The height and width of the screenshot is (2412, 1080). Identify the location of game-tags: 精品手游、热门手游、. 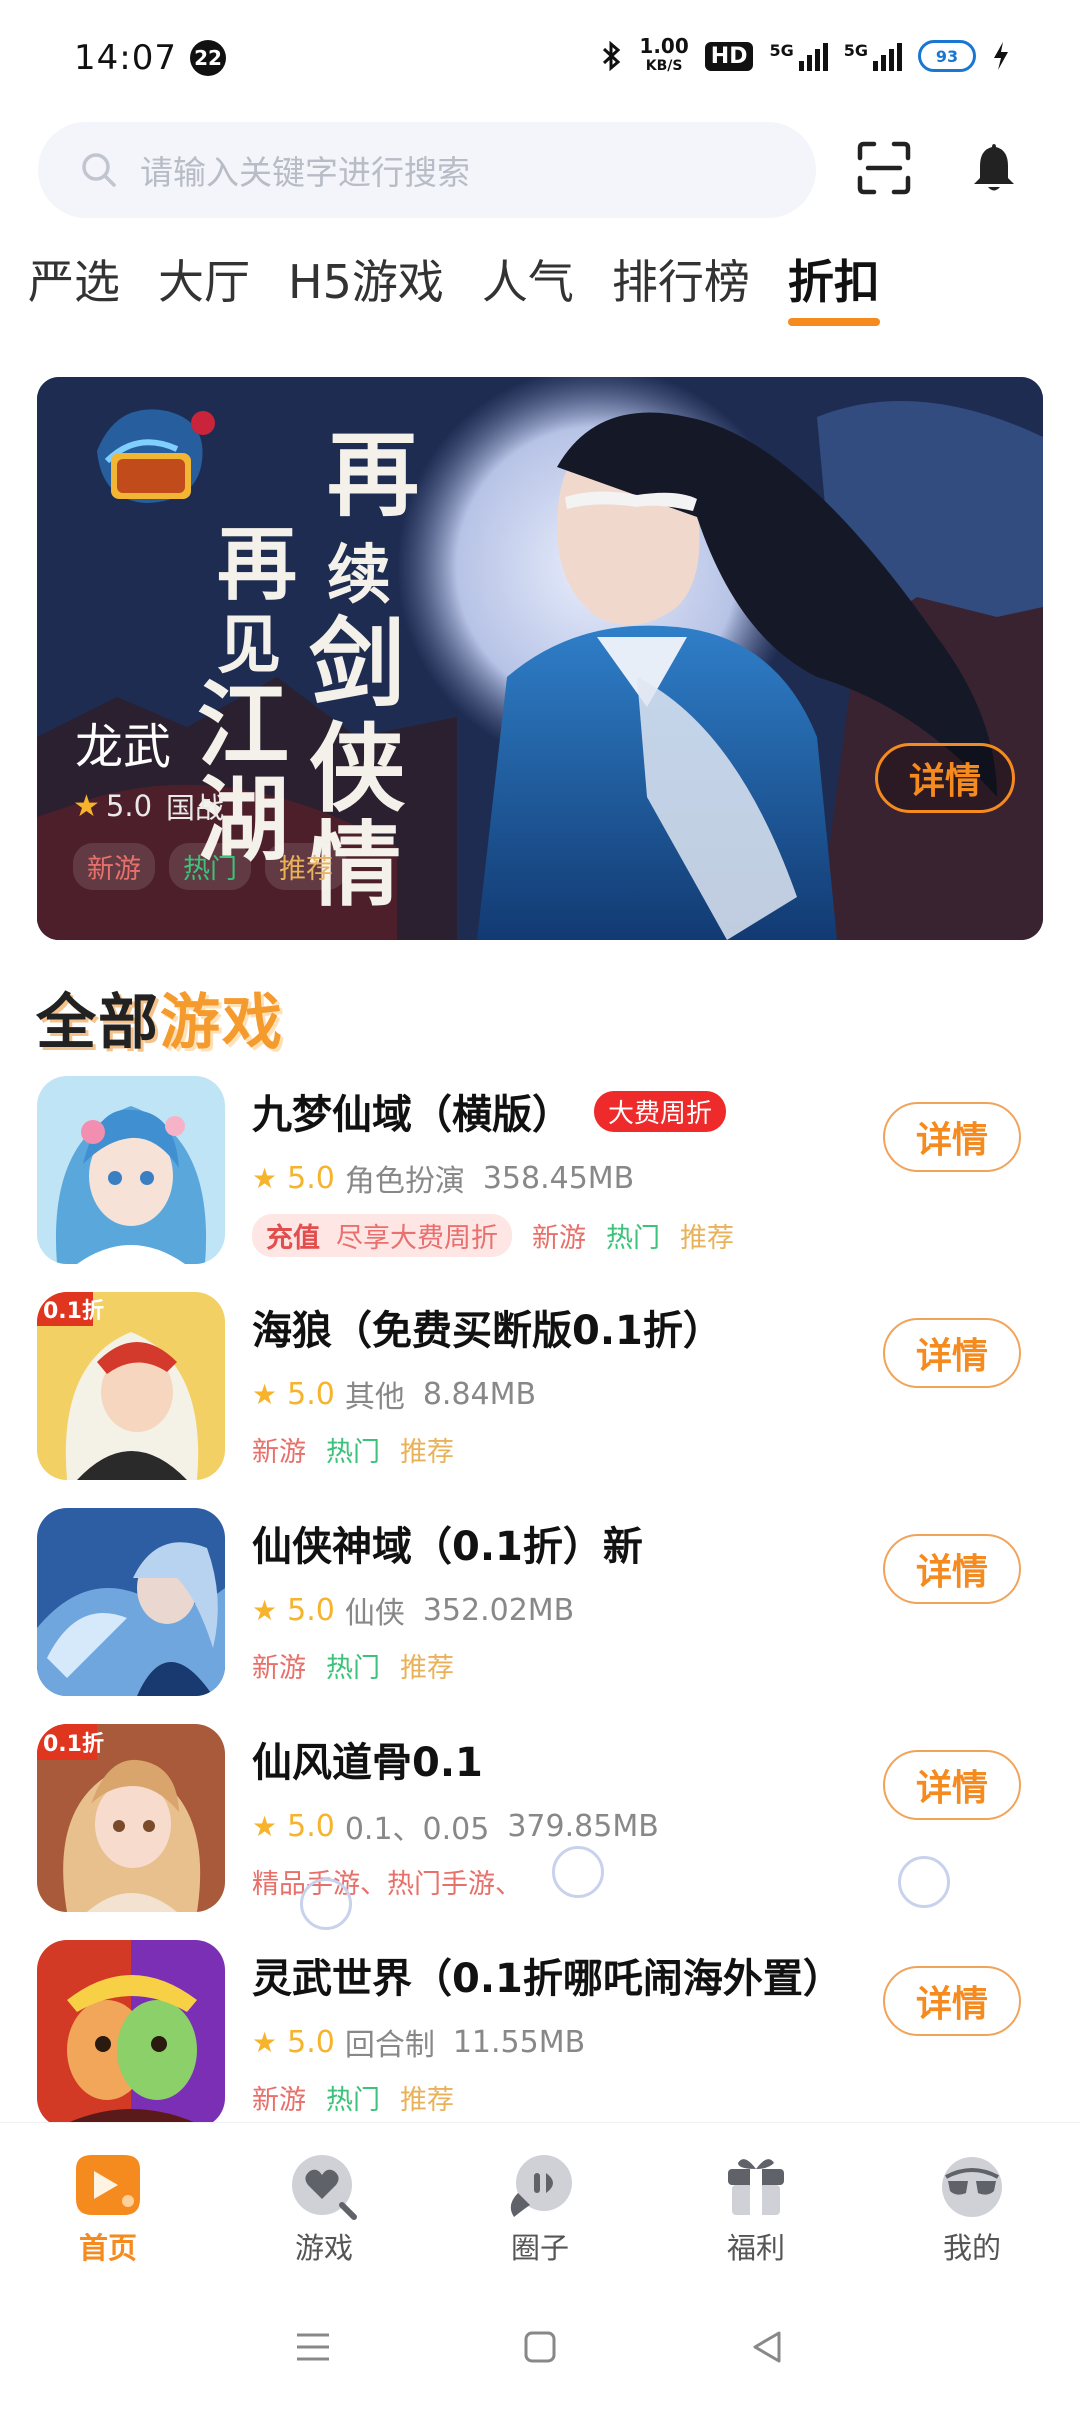
(387, 1881).